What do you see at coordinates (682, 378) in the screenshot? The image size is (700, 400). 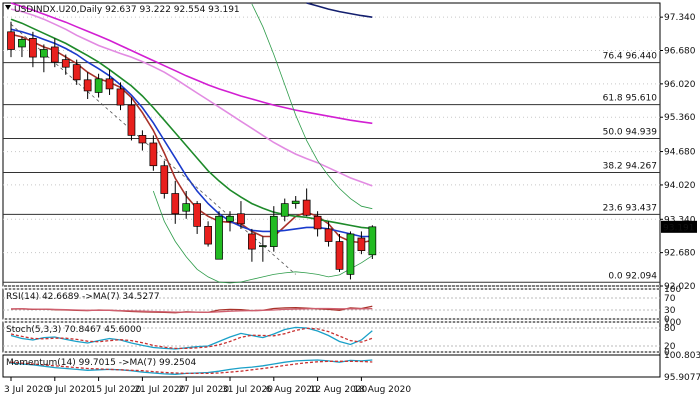 I see `indicator-tick-label: 95.9077` at bounding box center [682, 378].